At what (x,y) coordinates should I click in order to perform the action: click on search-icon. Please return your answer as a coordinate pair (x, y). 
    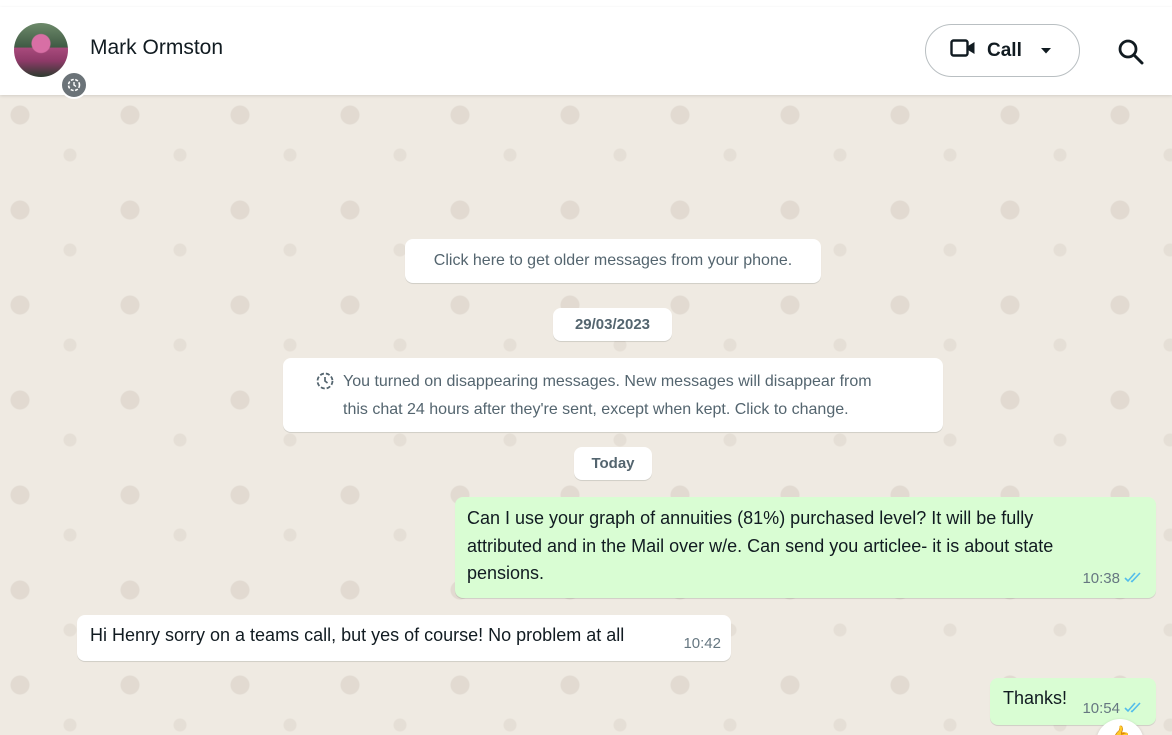
    Looking at the image, I should click on (1131, 52).